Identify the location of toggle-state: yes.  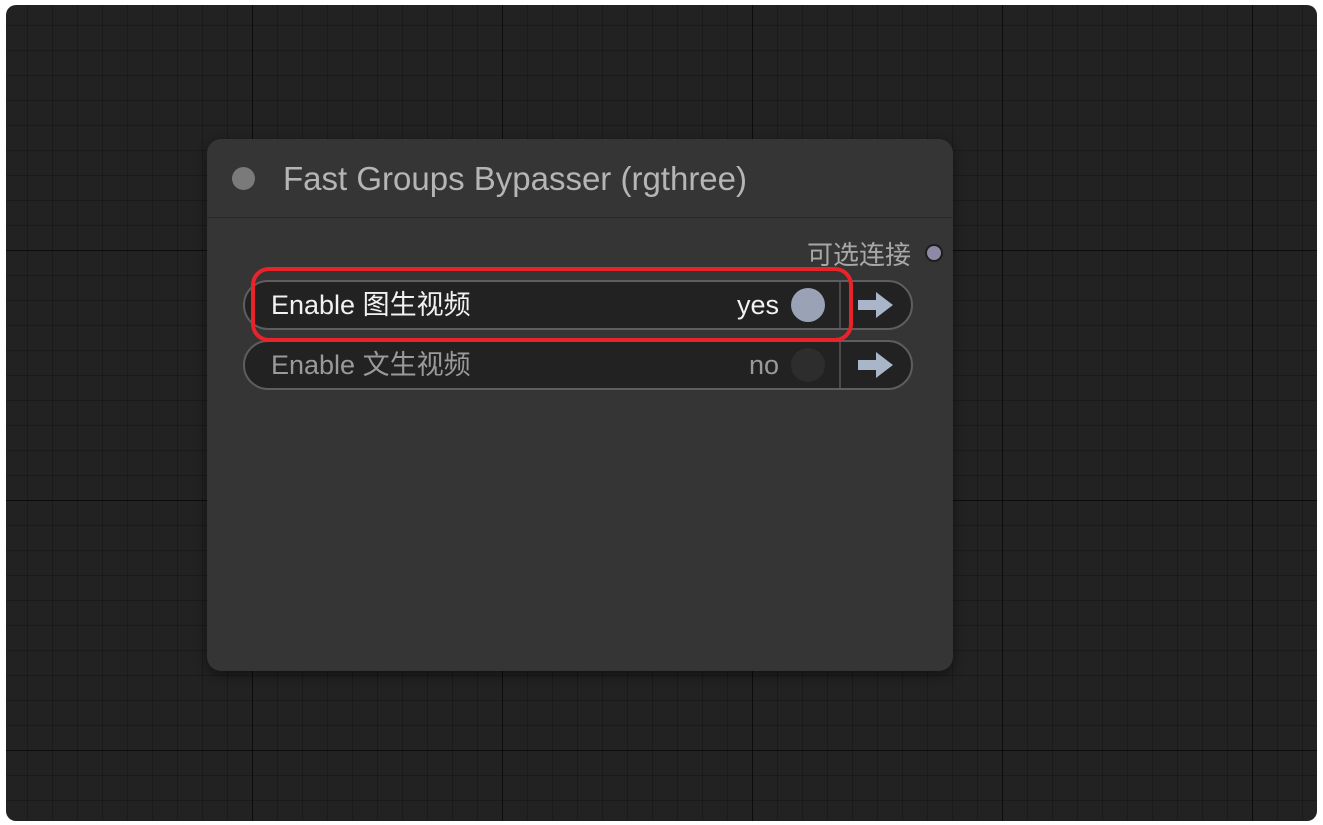
(757, 305).